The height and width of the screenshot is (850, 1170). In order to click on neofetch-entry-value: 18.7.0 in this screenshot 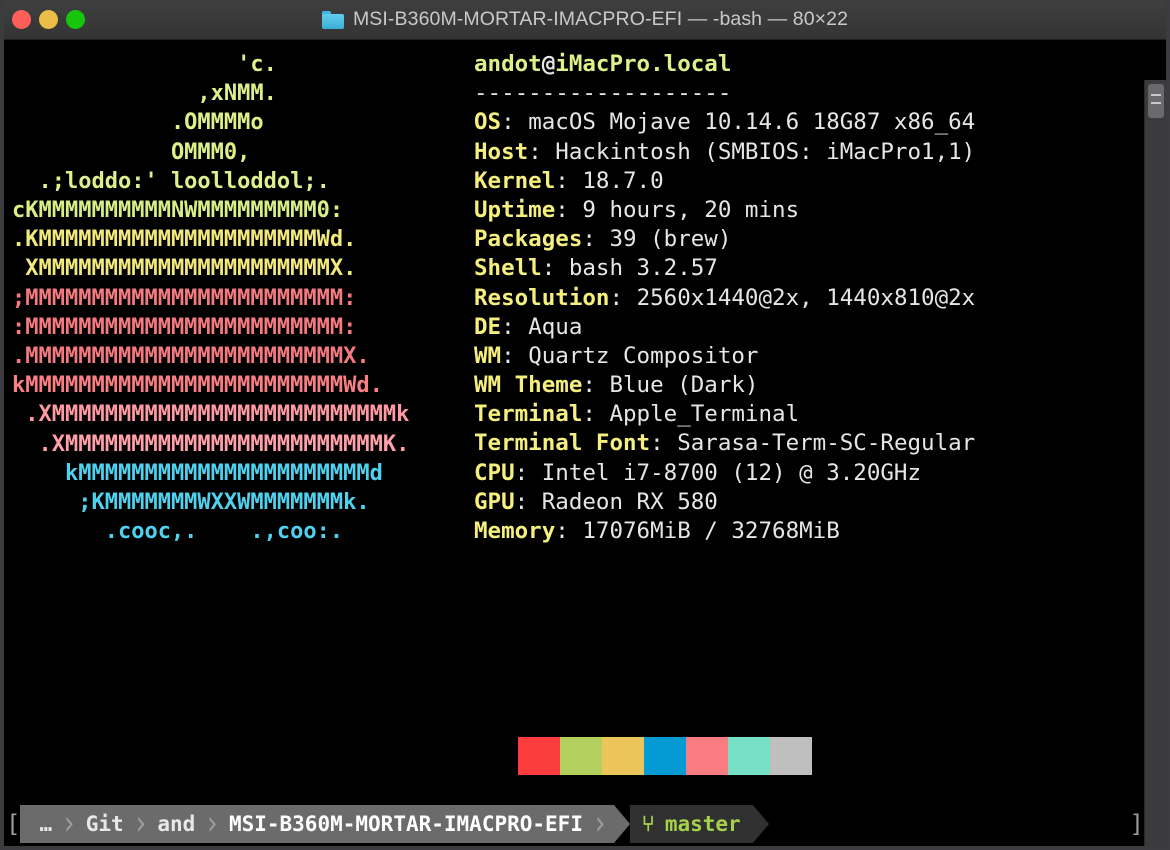, I will do `click(623, 180)`.